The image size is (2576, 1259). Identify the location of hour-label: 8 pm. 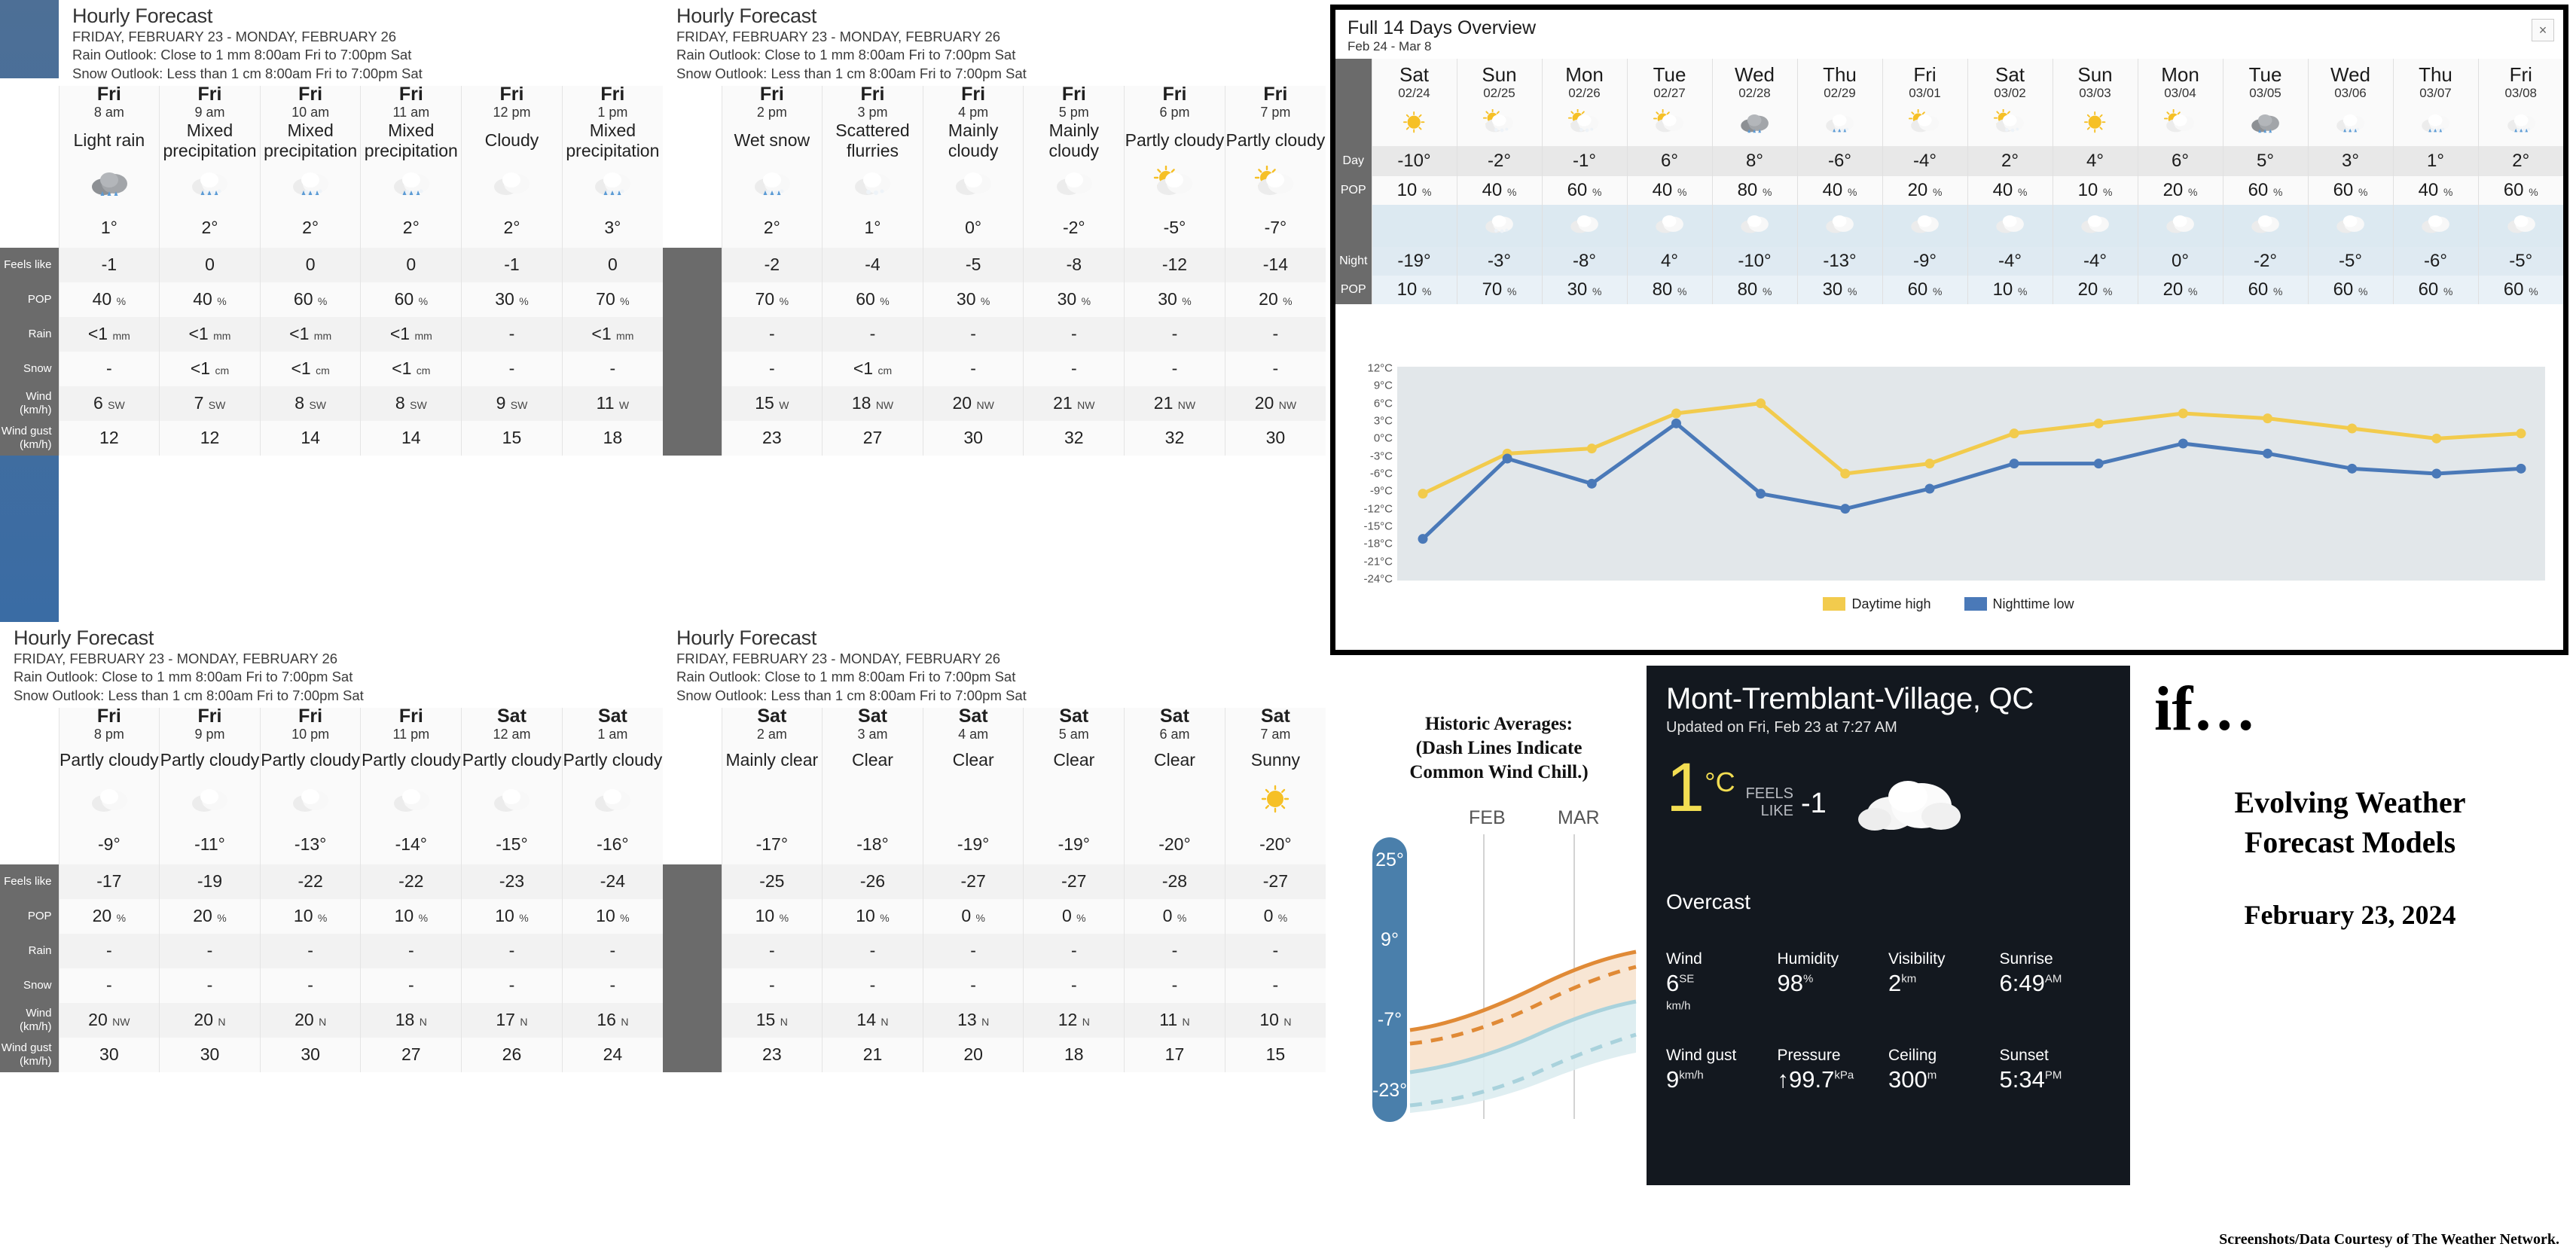
(109, 734).